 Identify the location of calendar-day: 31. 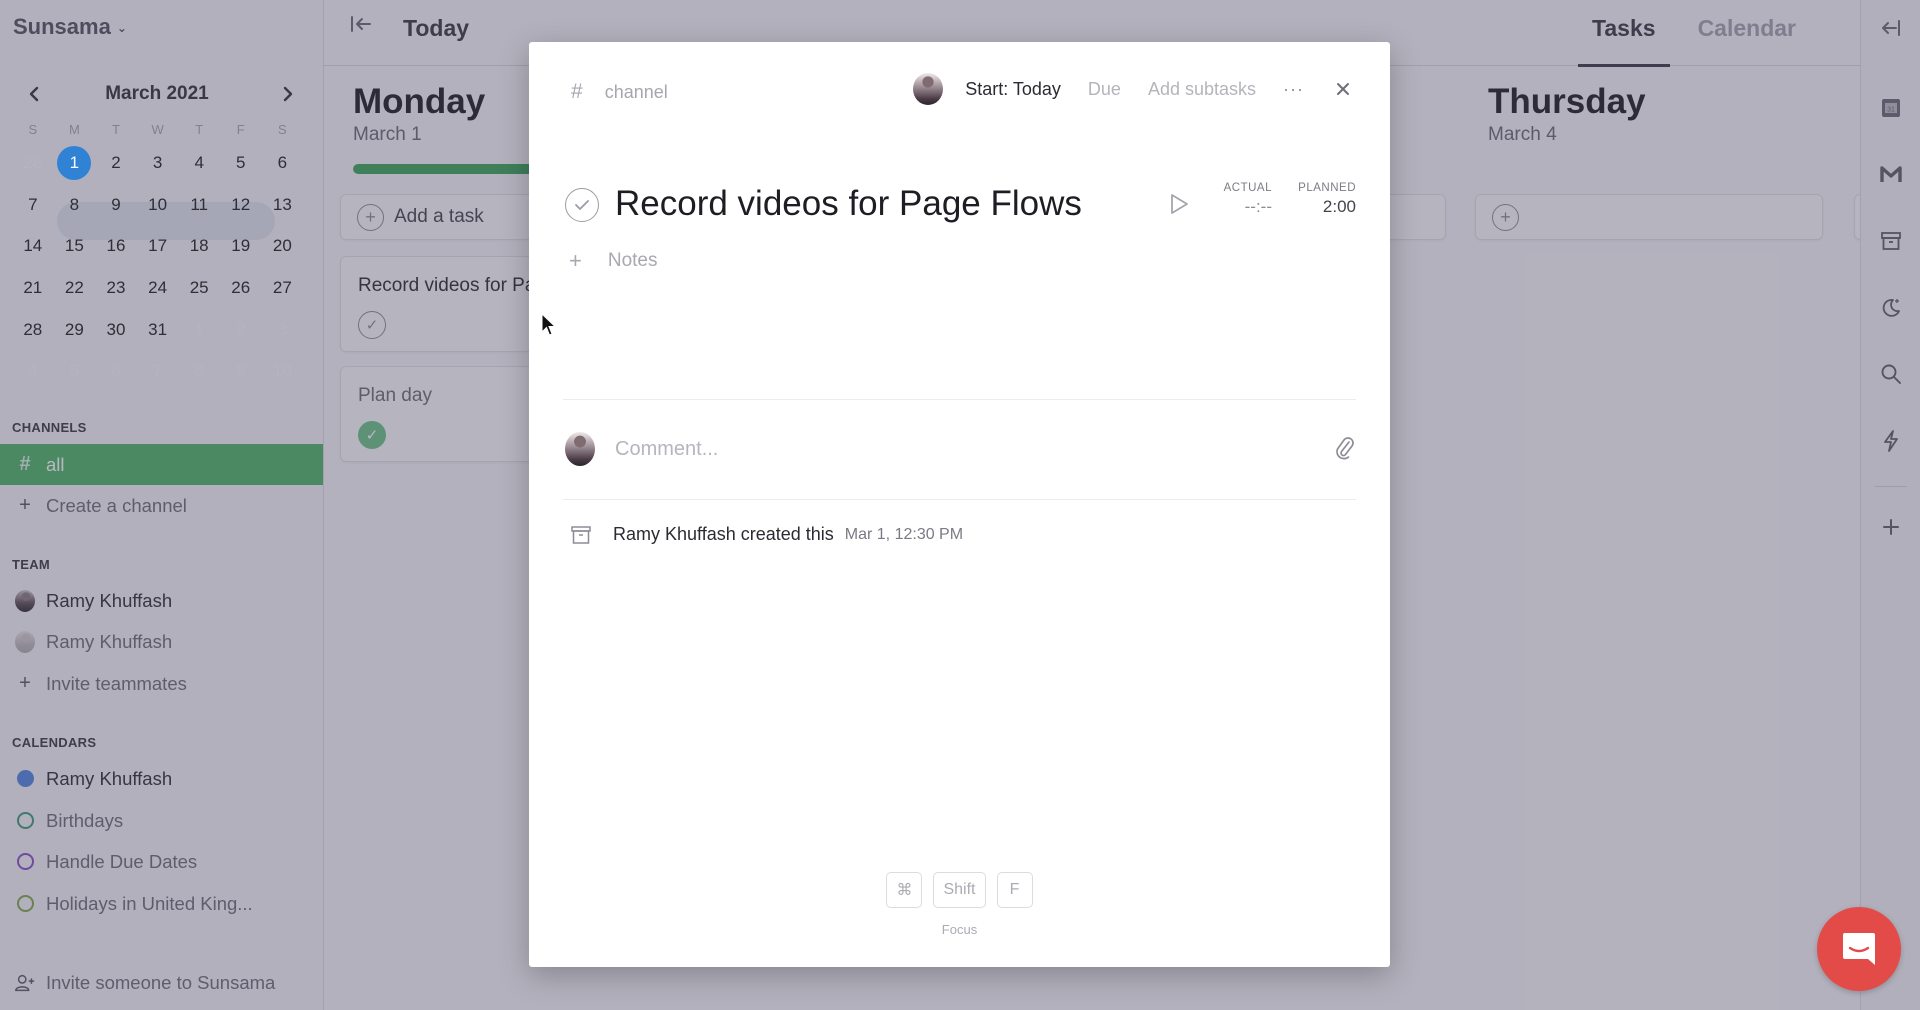
(158, 330).